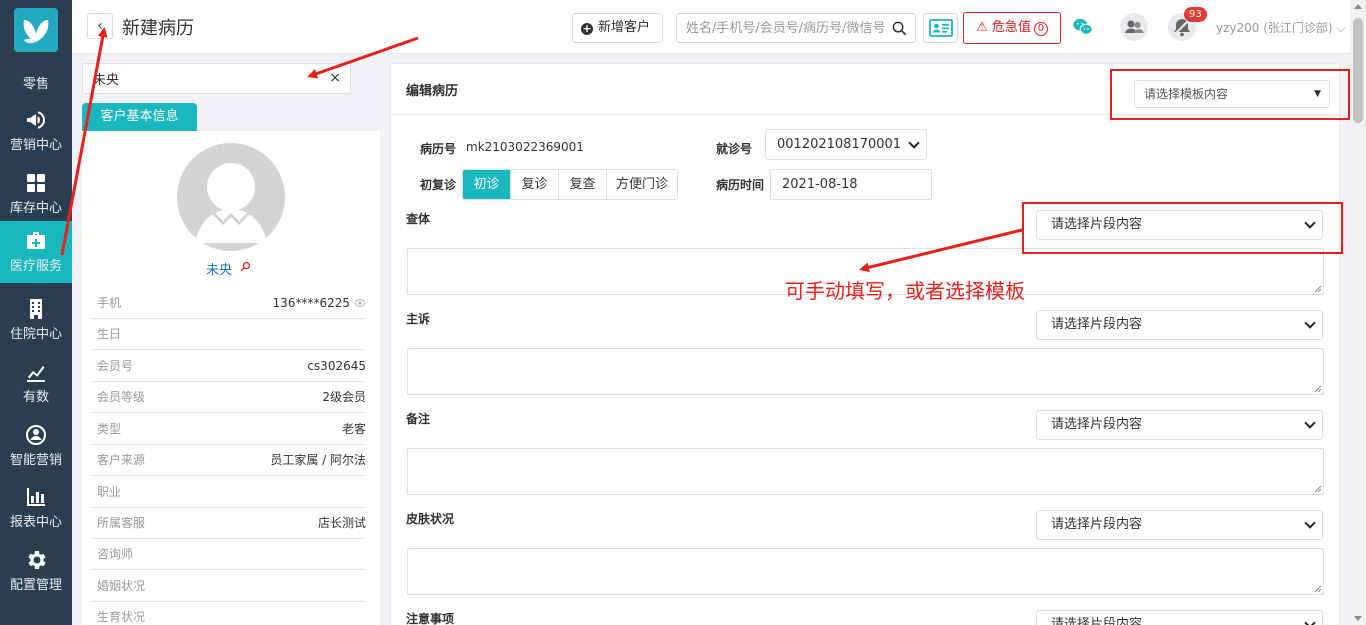 The height and width of the screenshot is (625, 1366). I want to click on app-logo, so click(36, 30).